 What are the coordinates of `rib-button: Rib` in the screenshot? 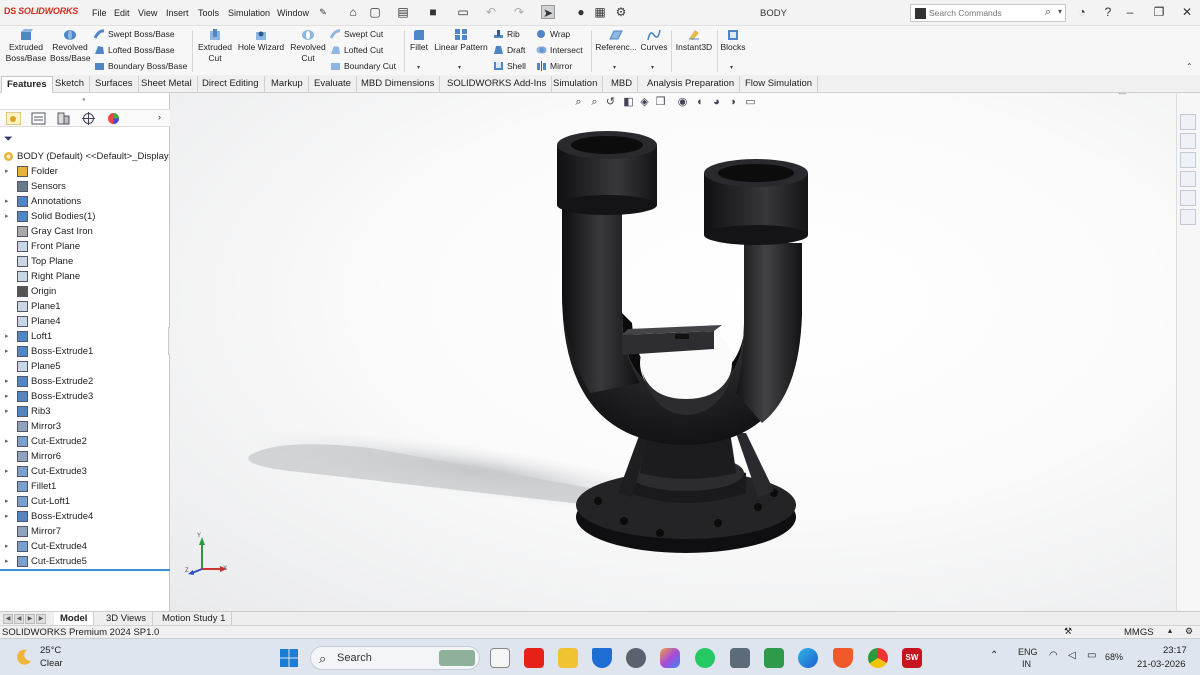 It's located at (506, 34).